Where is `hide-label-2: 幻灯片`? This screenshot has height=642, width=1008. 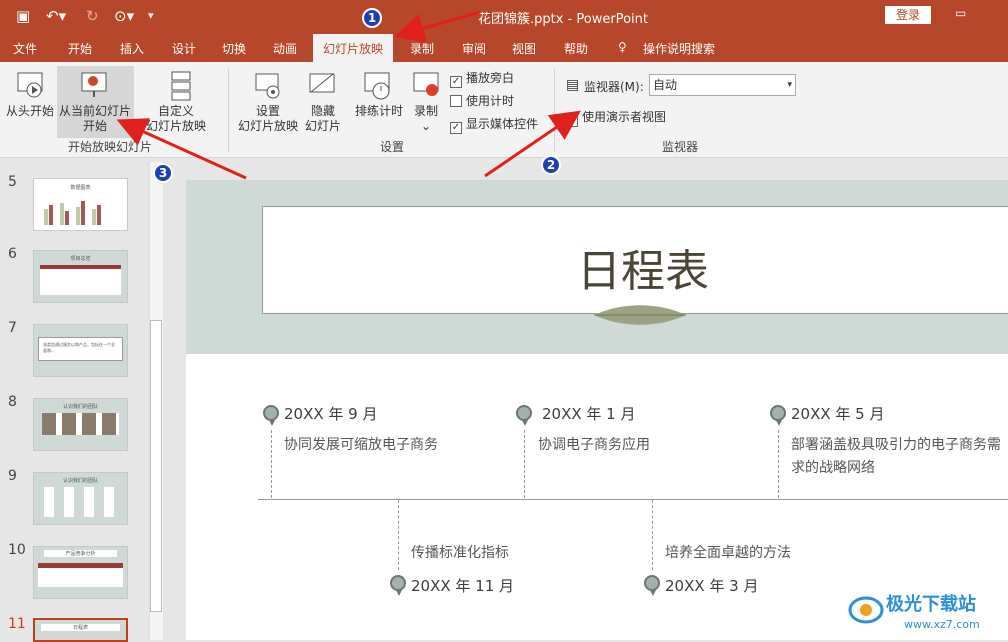
hide-label-2: 幻灯片 is located at coordinates (323, 126).